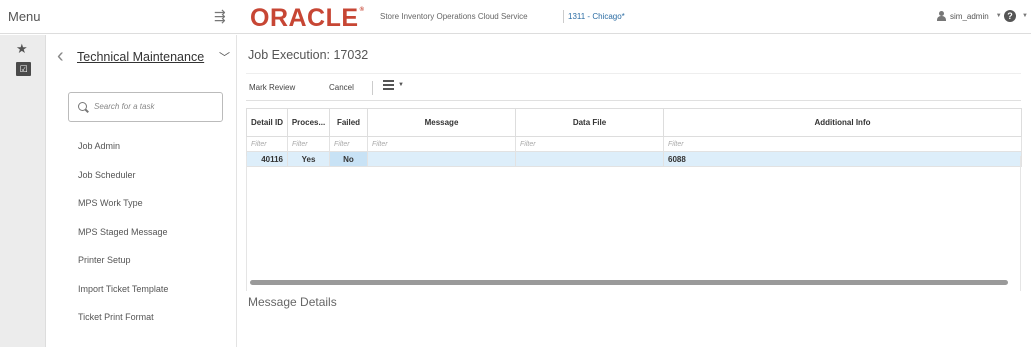 The image size is (1031, 347). Describe the element at coordinates (142, 175) in the screenshot. I see `sidebar-item-job-scheduler: Job Scheduler` at that location.